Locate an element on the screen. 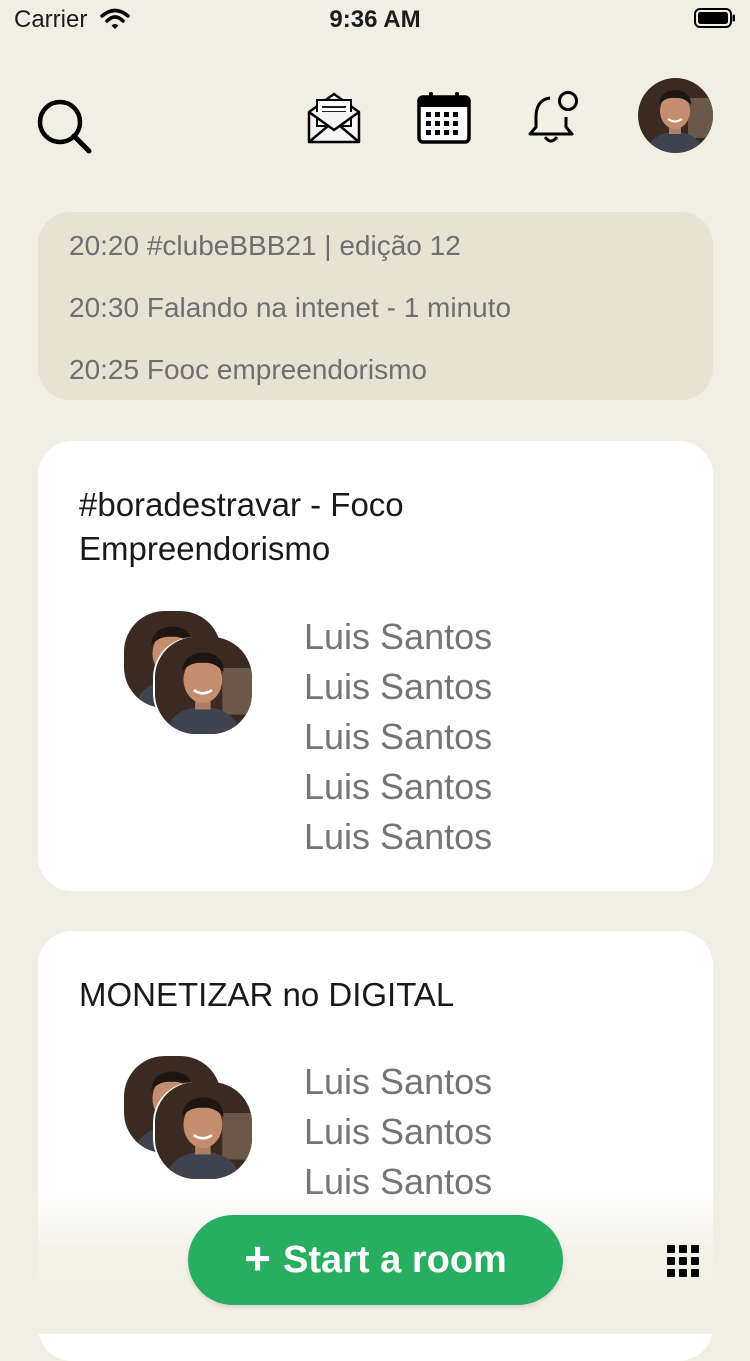 Image resolution: width=750 pixels, height=1361 pixels. speaker-list: Luis Santos Luis Santos Luis Santos is located at coordinates (398, 1132).